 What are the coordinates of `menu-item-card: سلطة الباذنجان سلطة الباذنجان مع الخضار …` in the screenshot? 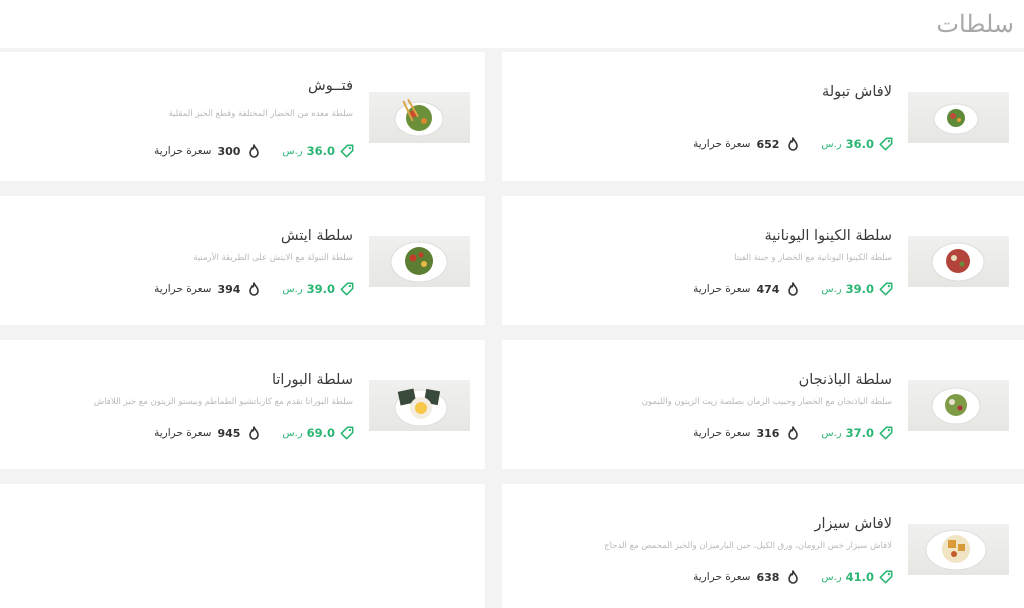 It's located at (763, 404).